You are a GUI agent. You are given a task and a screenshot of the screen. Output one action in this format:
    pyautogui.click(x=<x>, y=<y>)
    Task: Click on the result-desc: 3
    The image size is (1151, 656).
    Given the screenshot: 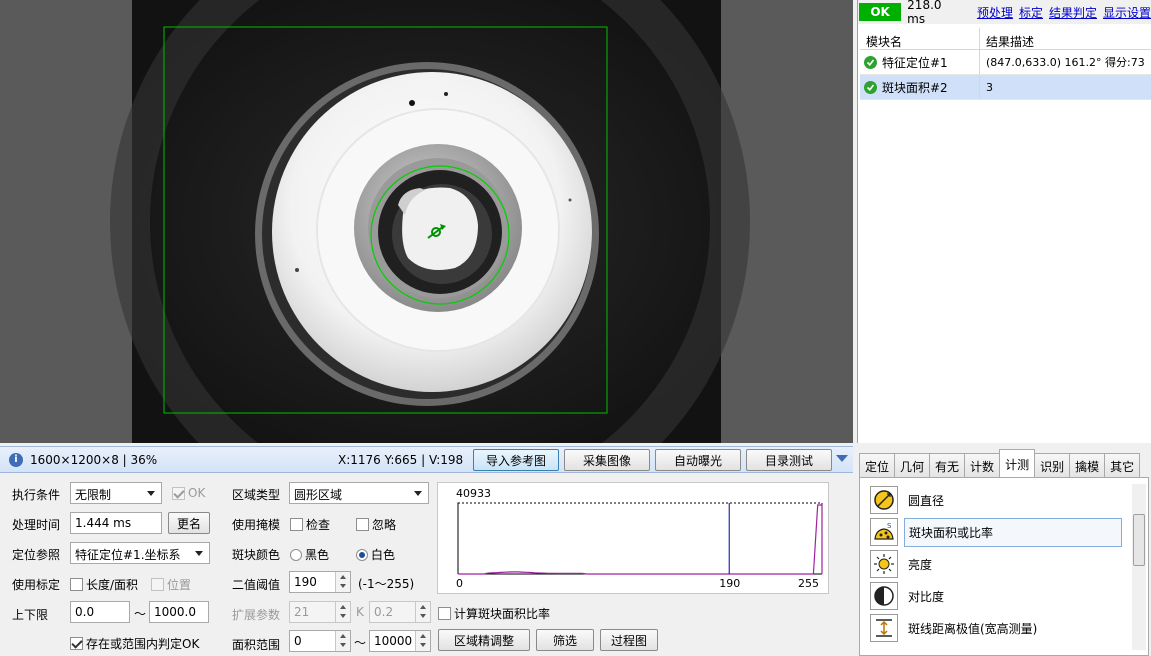 What is the action you would take?
    pyautogui.click(x=989, y=87)
    